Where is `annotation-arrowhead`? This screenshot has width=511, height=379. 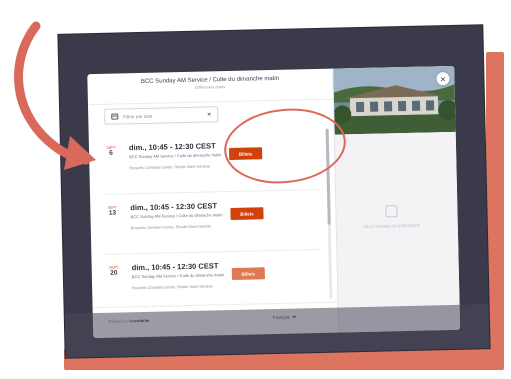 annotation-arrowhead is located at coordinates (80, 153).